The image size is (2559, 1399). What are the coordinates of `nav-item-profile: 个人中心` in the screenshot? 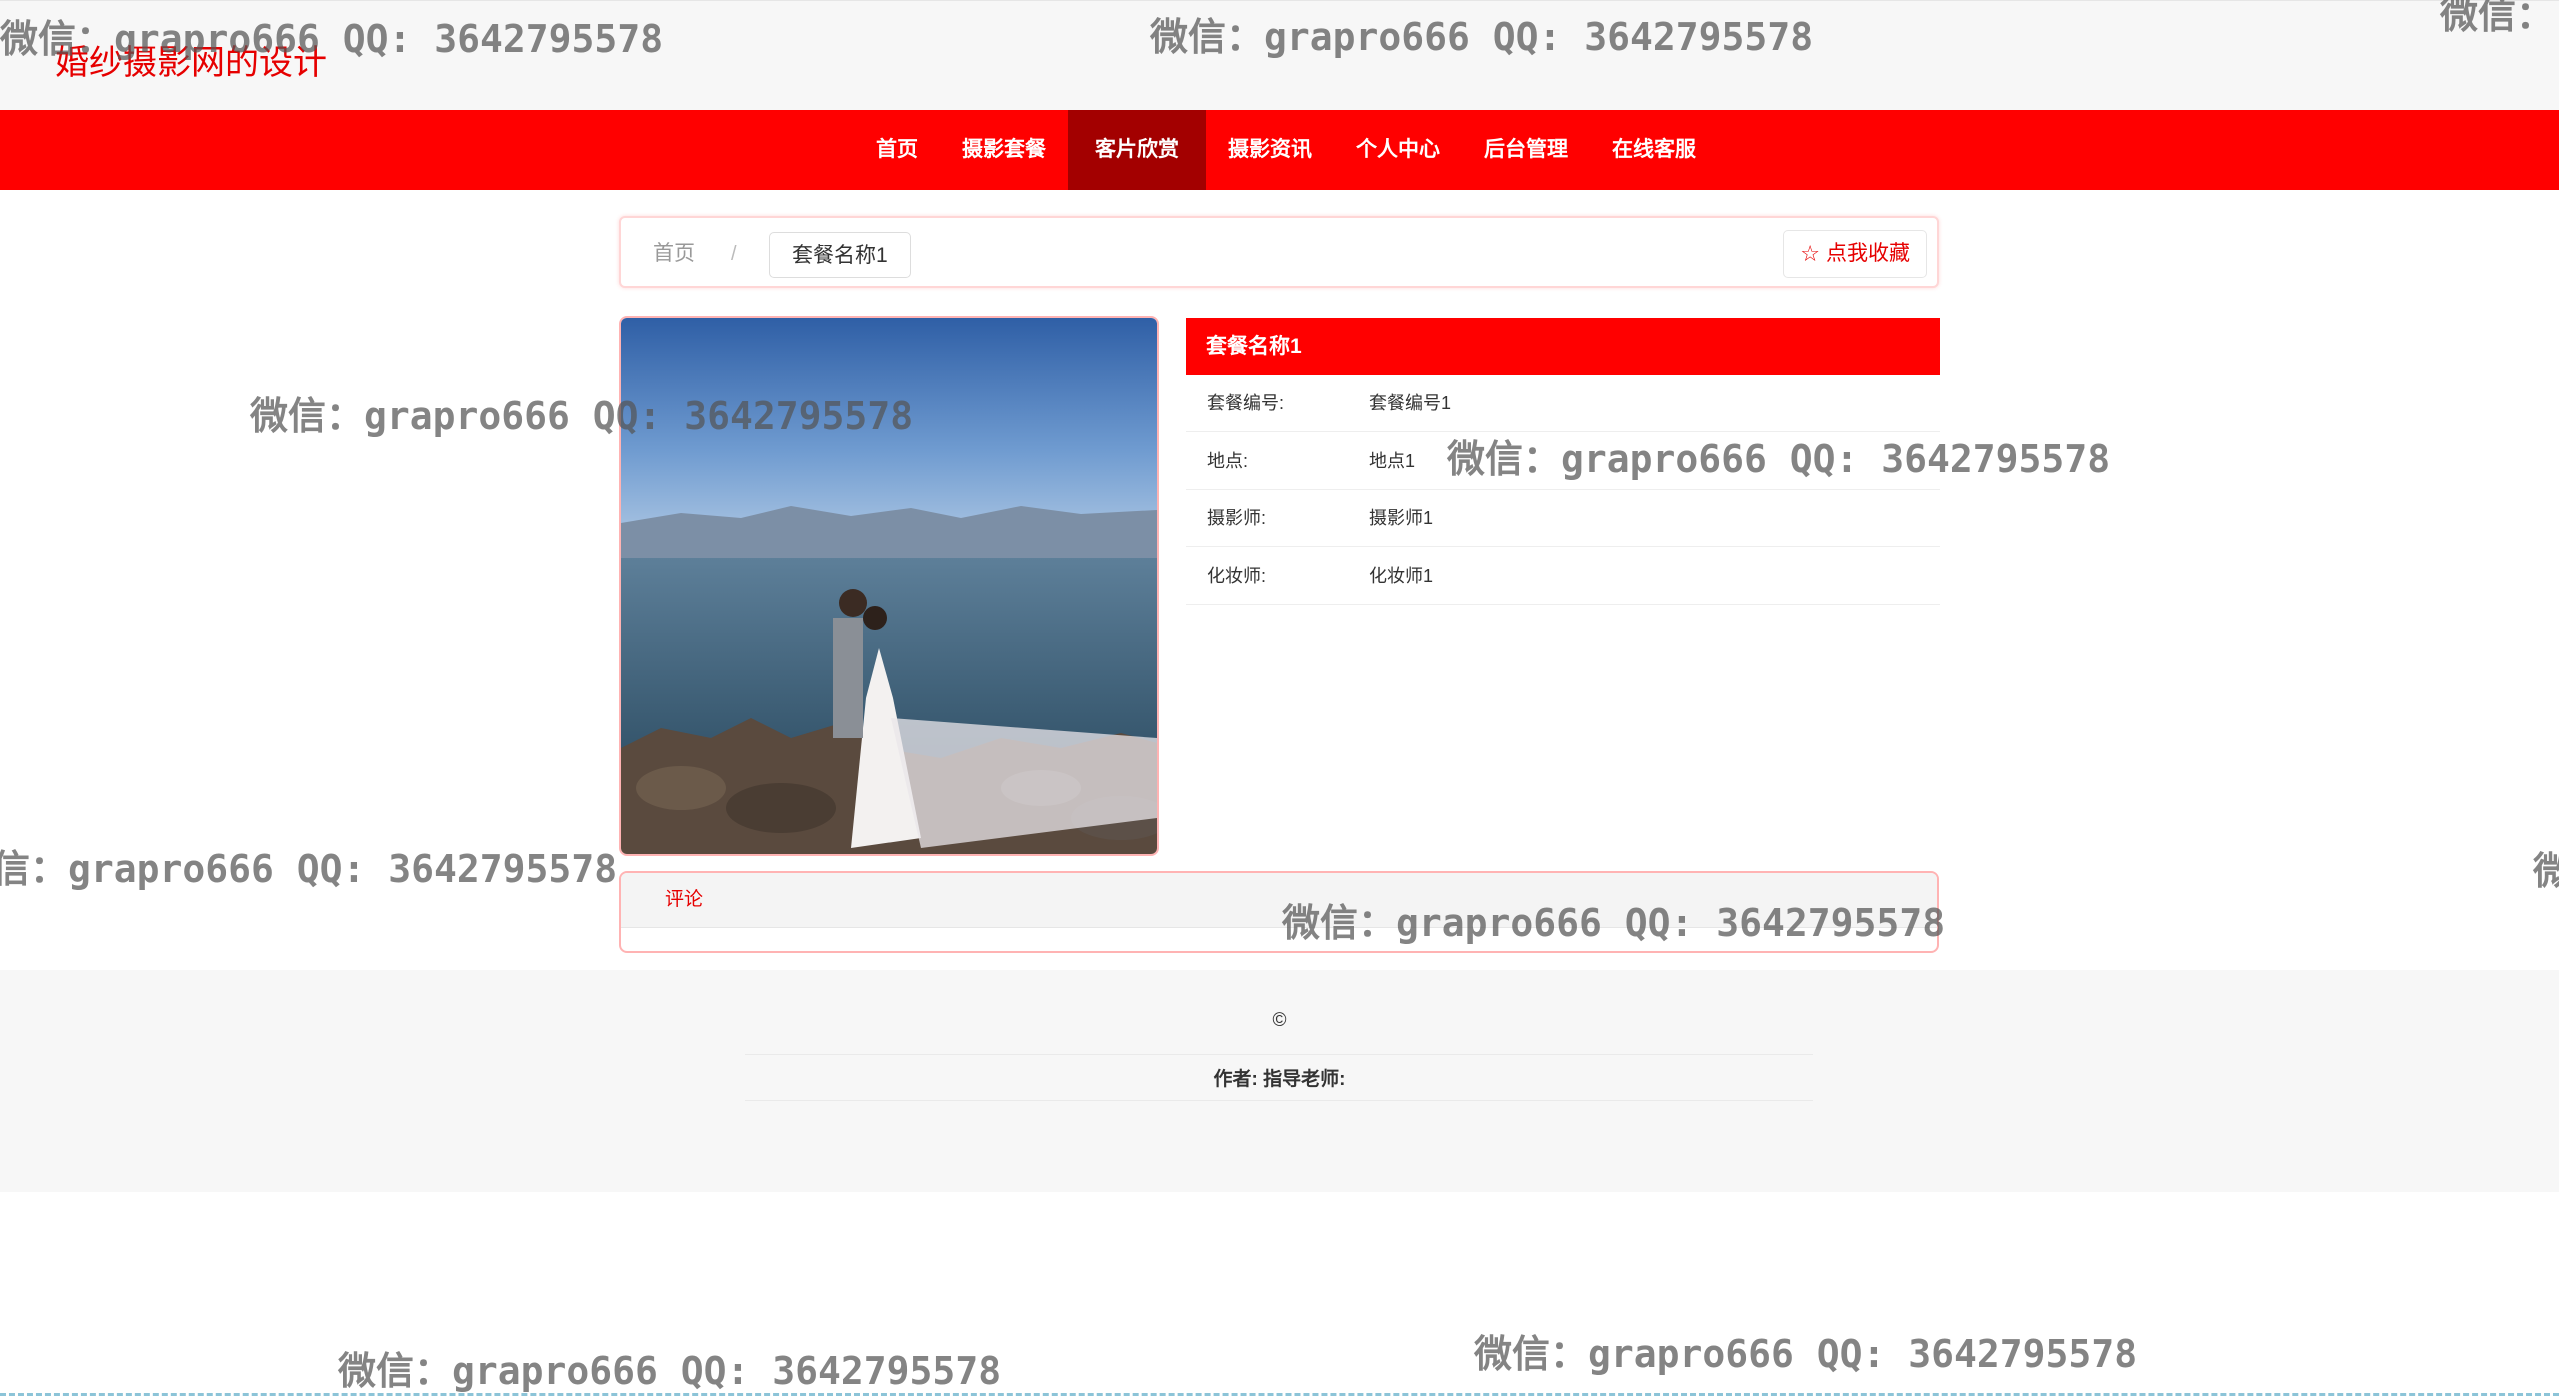 It's located at (1398, 150).